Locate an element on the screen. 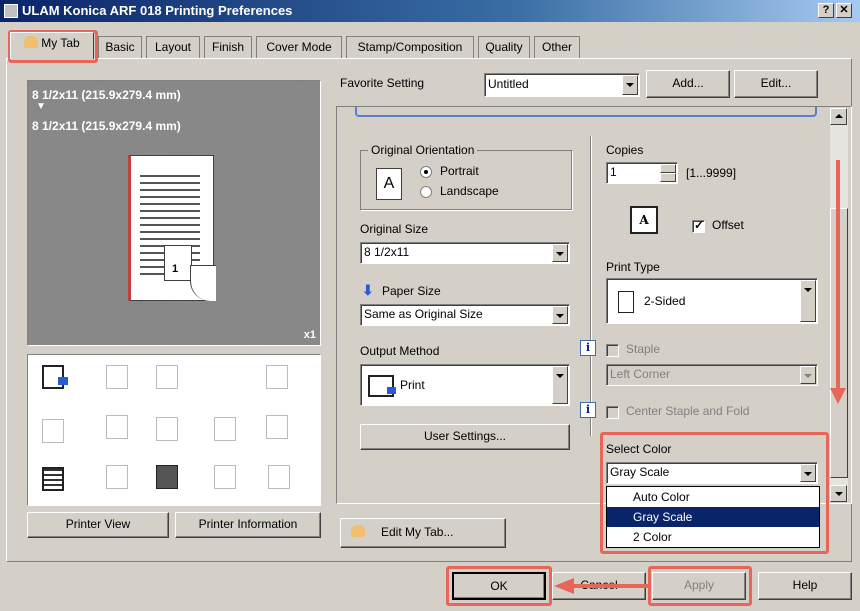  annotation-arrow-head is located at coordinates (838, 396).